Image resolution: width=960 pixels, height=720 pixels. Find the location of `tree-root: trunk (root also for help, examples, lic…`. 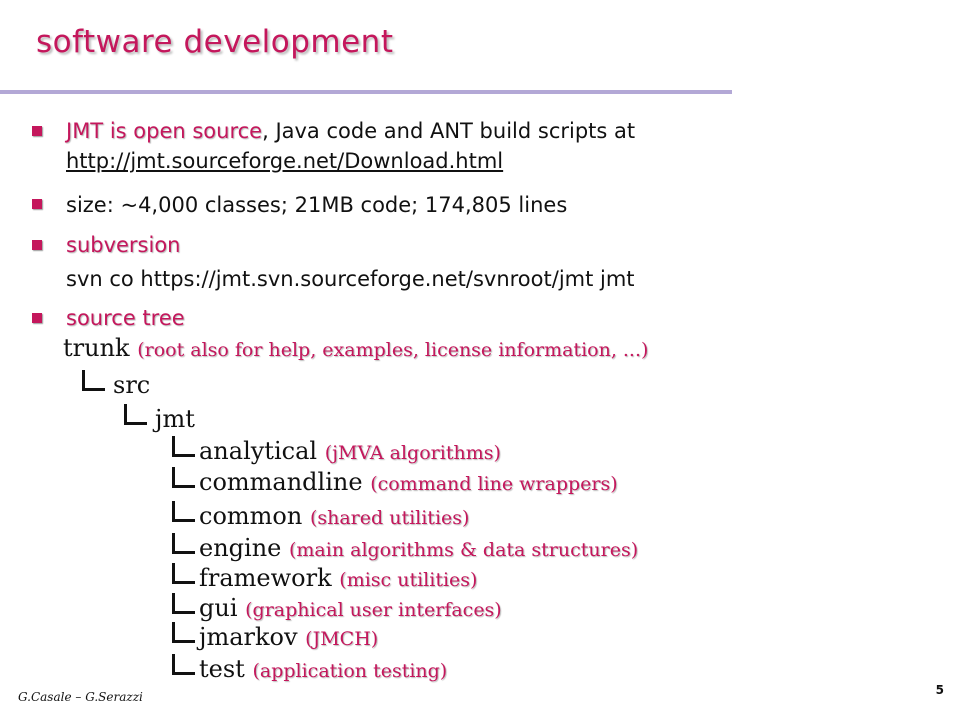

tree-root: trunk (root also for help, examples, lic… is located at coordinates (355, 348).